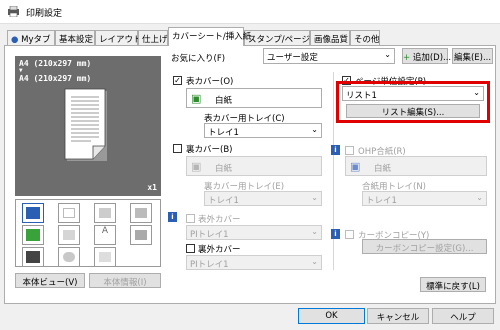 The width and height of the screenshot is (500, 330). I want to click on function-thumbnails: A, so click(88, 233).